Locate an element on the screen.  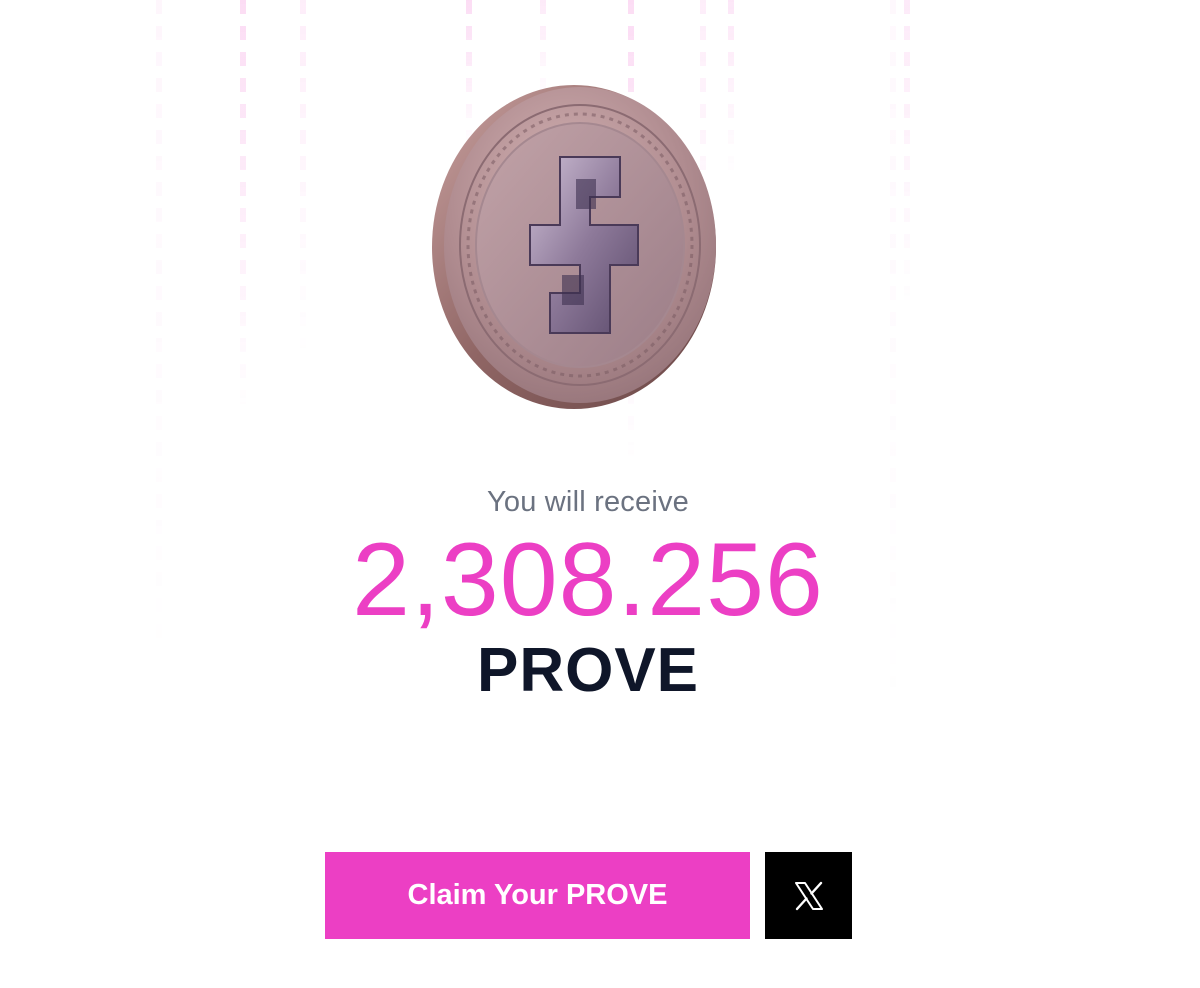
reward-amount: 2,308.256 is located at coordinates (588, 580).